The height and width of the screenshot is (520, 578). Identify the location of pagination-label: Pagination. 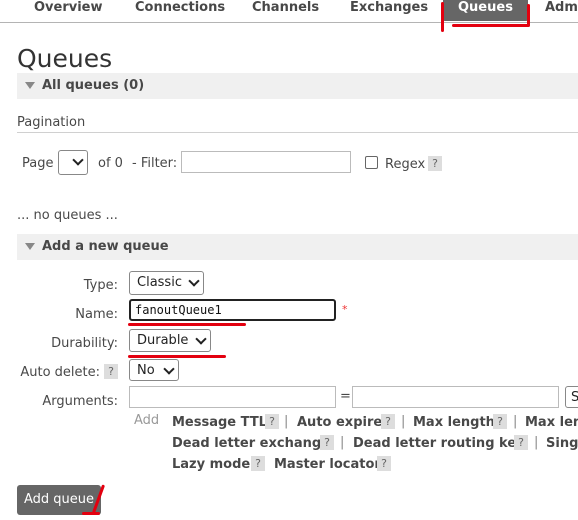
(51, 122).